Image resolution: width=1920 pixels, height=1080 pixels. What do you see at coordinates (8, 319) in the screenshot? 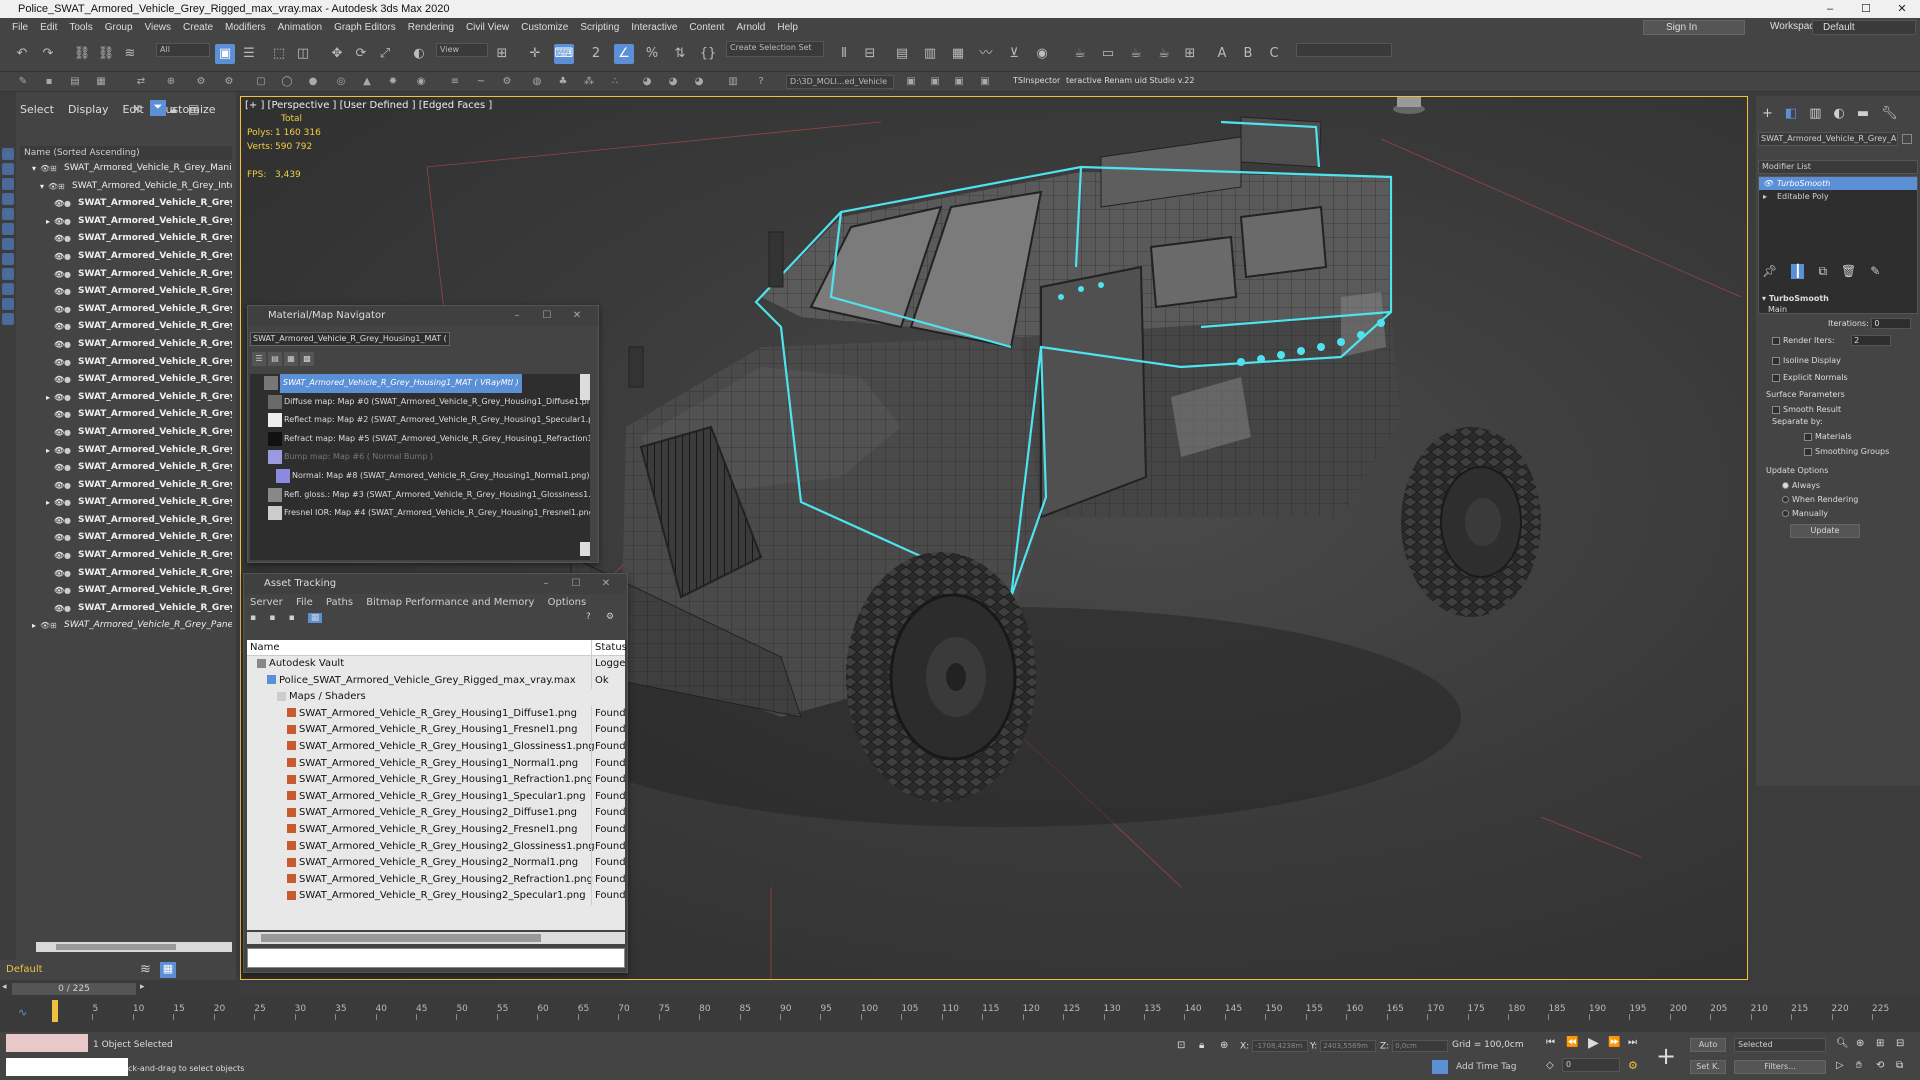
I see `filter-hidden-icon` at bounding box center [8, 319].